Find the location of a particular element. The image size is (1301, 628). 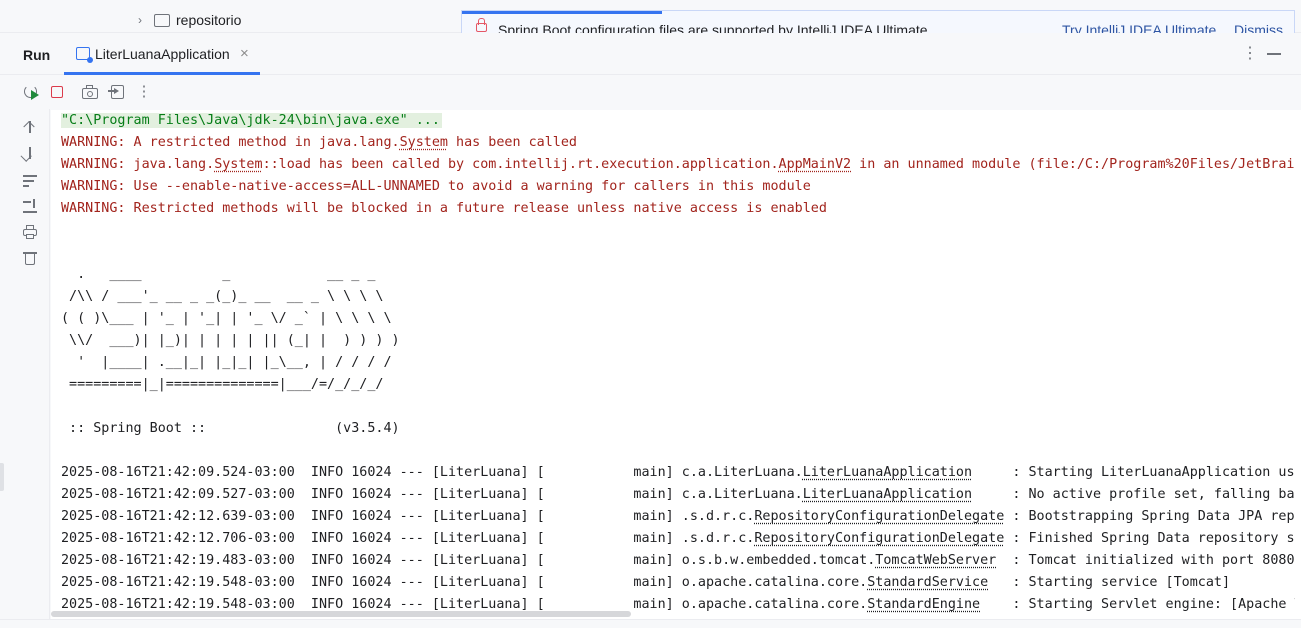

folder-icon is located at coordinates (162, 20).